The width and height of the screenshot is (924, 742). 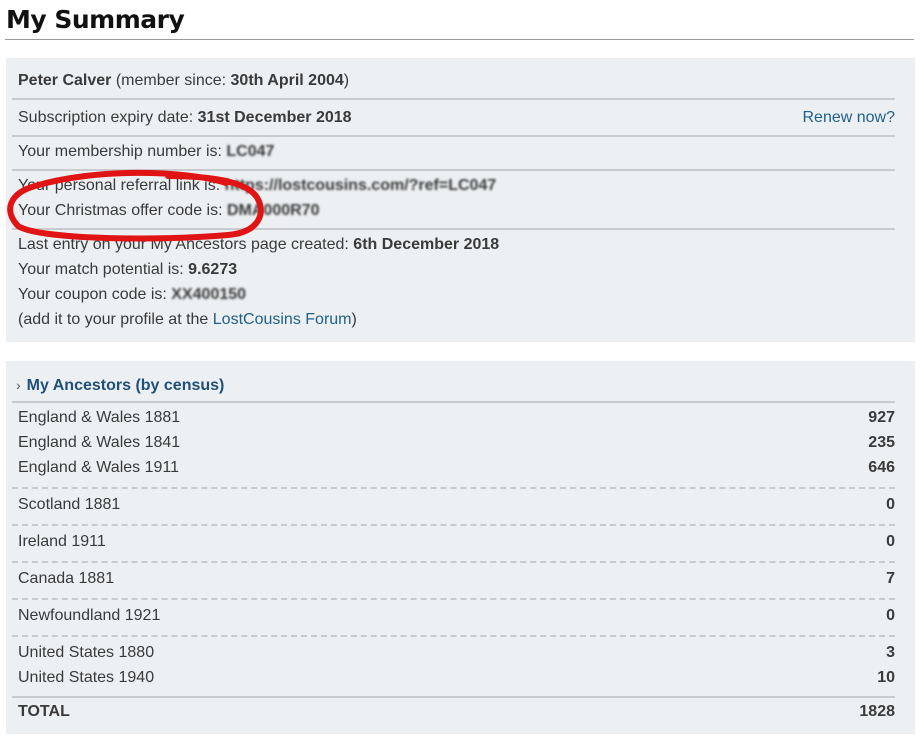 I want to click on expiry-date: 31st December 2018, so click(x=274, y=117).